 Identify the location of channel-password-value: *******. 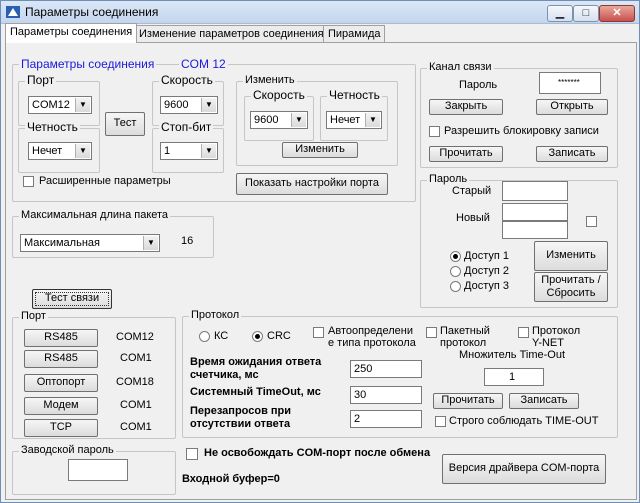
(569, 82).